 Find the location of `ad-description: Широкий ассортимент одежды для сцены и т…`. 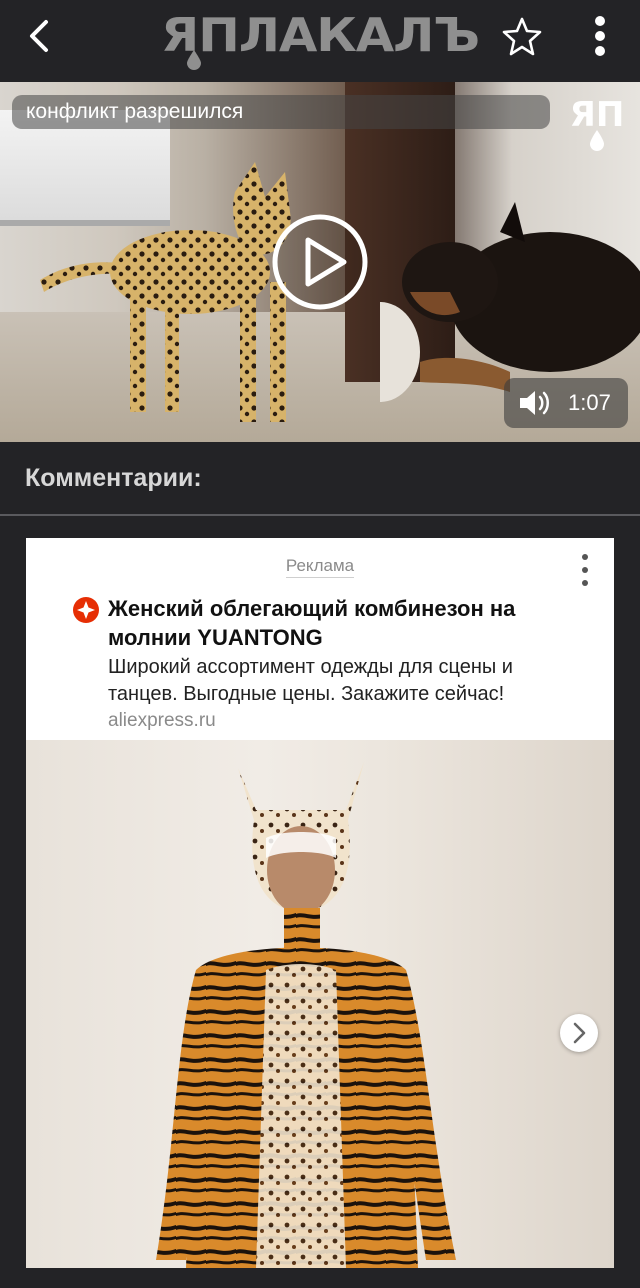

ad-description: Широкий ассортимент одежды для сцены и т… is located at coordinates (310, 680).